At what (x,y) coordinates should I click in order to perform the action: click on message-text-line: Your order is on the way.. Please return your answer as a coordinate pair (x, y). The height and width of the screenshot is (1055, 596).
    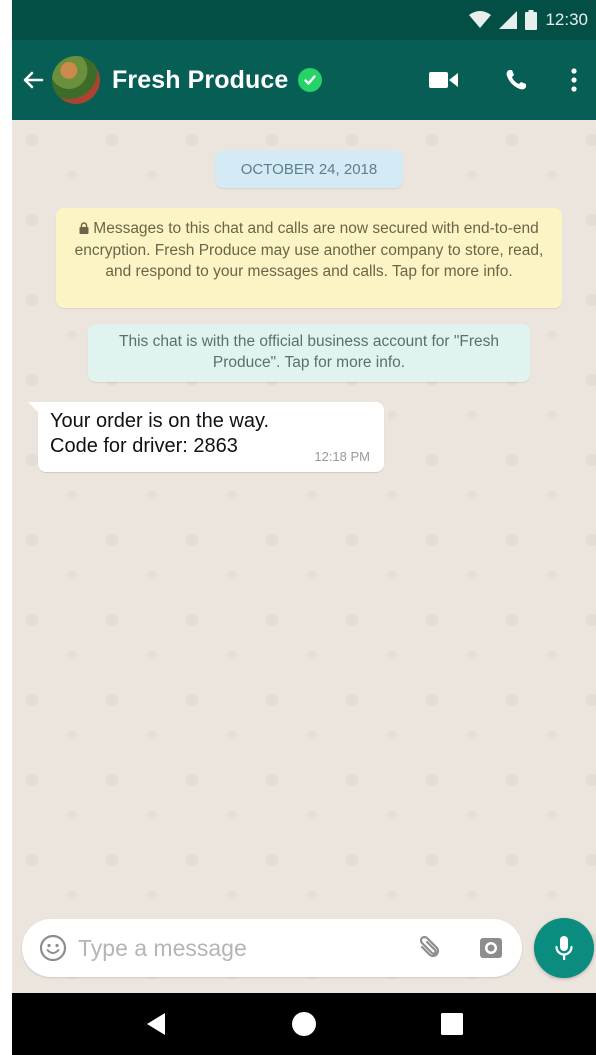
    Looking at the image, I should click on (160, 421).